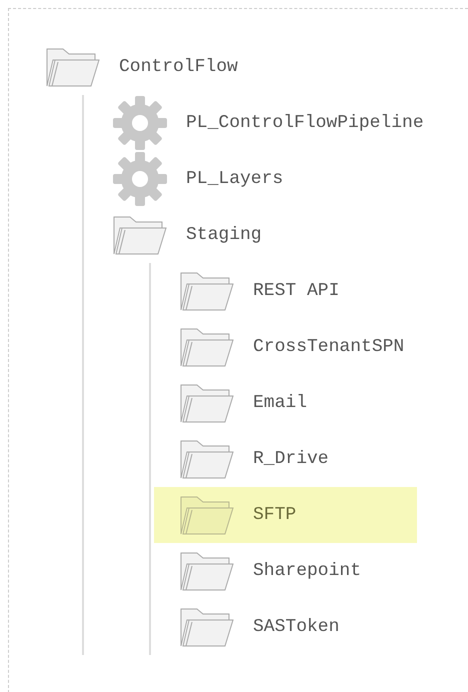  Describe the element at coordinates (151, 67) in the screenshot. I see `tree-item: ControlFlow` at that location.